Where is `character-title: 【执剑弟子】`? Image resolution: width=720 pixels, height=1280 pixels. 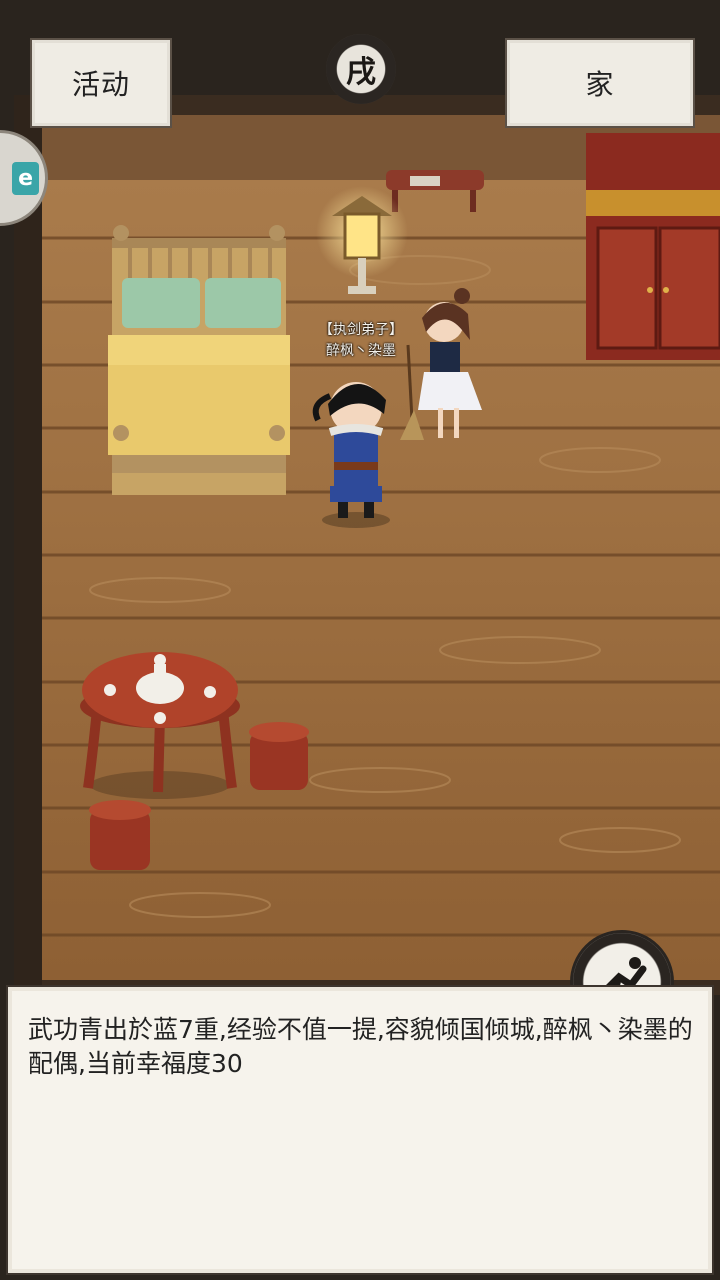
character-title: 【执剑弟子】 is located at coordinates (361, 330).